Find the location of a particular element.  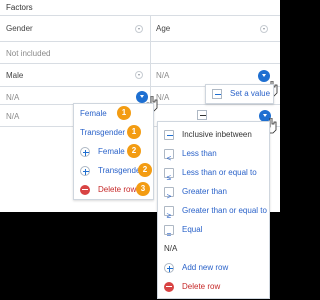

menu-item-greater-than-or-equal: Greater than or equal to is located at coordinates (213, 213).